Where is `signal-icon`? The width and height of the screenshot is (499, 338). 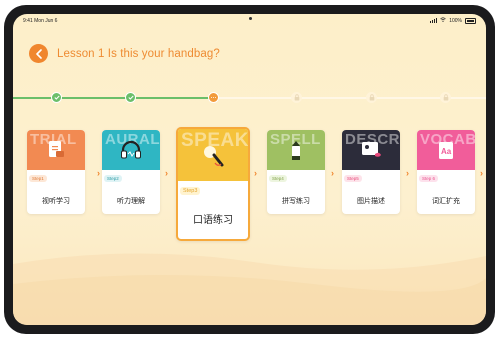 signal-icon is located at coordinates (434, 20).